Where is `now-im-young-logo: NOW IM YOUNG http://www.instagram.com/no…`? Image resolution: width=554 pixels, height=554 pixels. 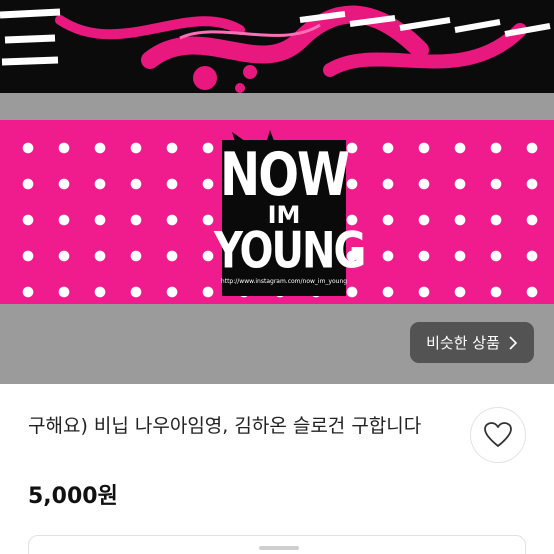 now-im-young-logo: NOW IM YOUNG http://www.instagram.com/no… is located at coordinates (290, 213).